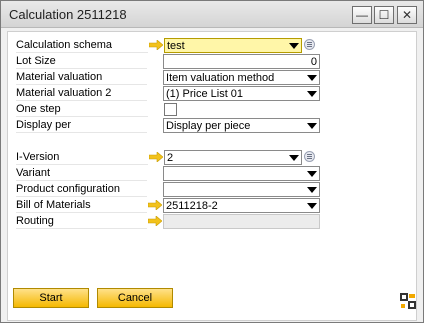 The width and height of the screenshot is (424, 323). I want to click on material-valuation-select: Item valuation method, so click(241, 77).